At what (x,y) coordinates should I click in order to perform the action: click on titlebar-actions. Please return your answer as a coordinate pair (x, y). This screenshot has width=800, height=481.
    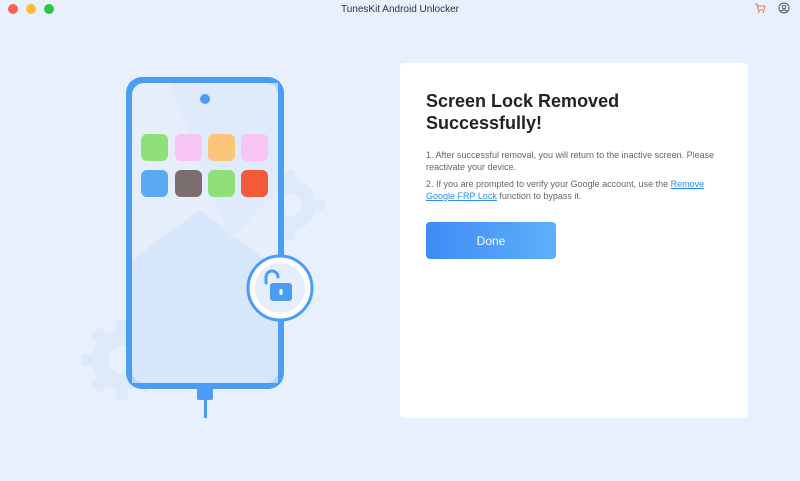
    Looking at the image, I should click on (772, 8).